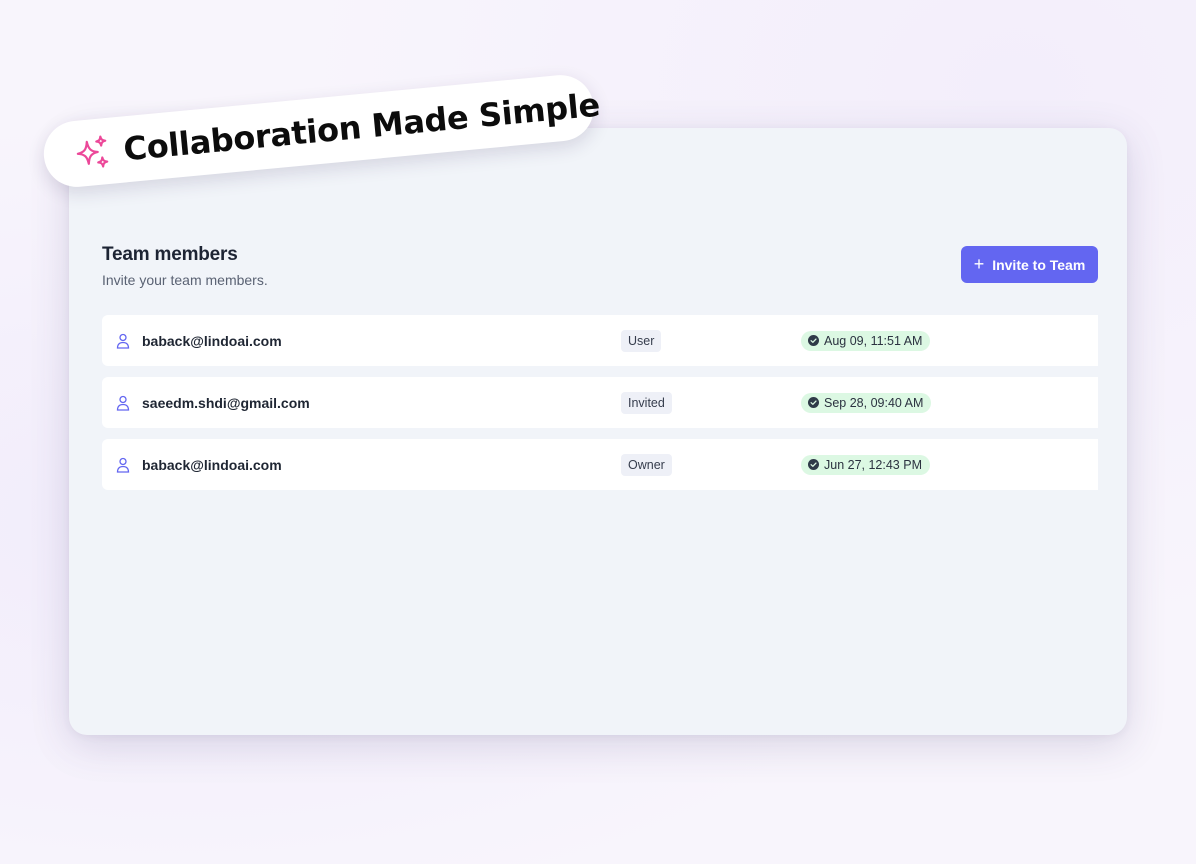  I want to click on role-badge: User, so click(641, 340).